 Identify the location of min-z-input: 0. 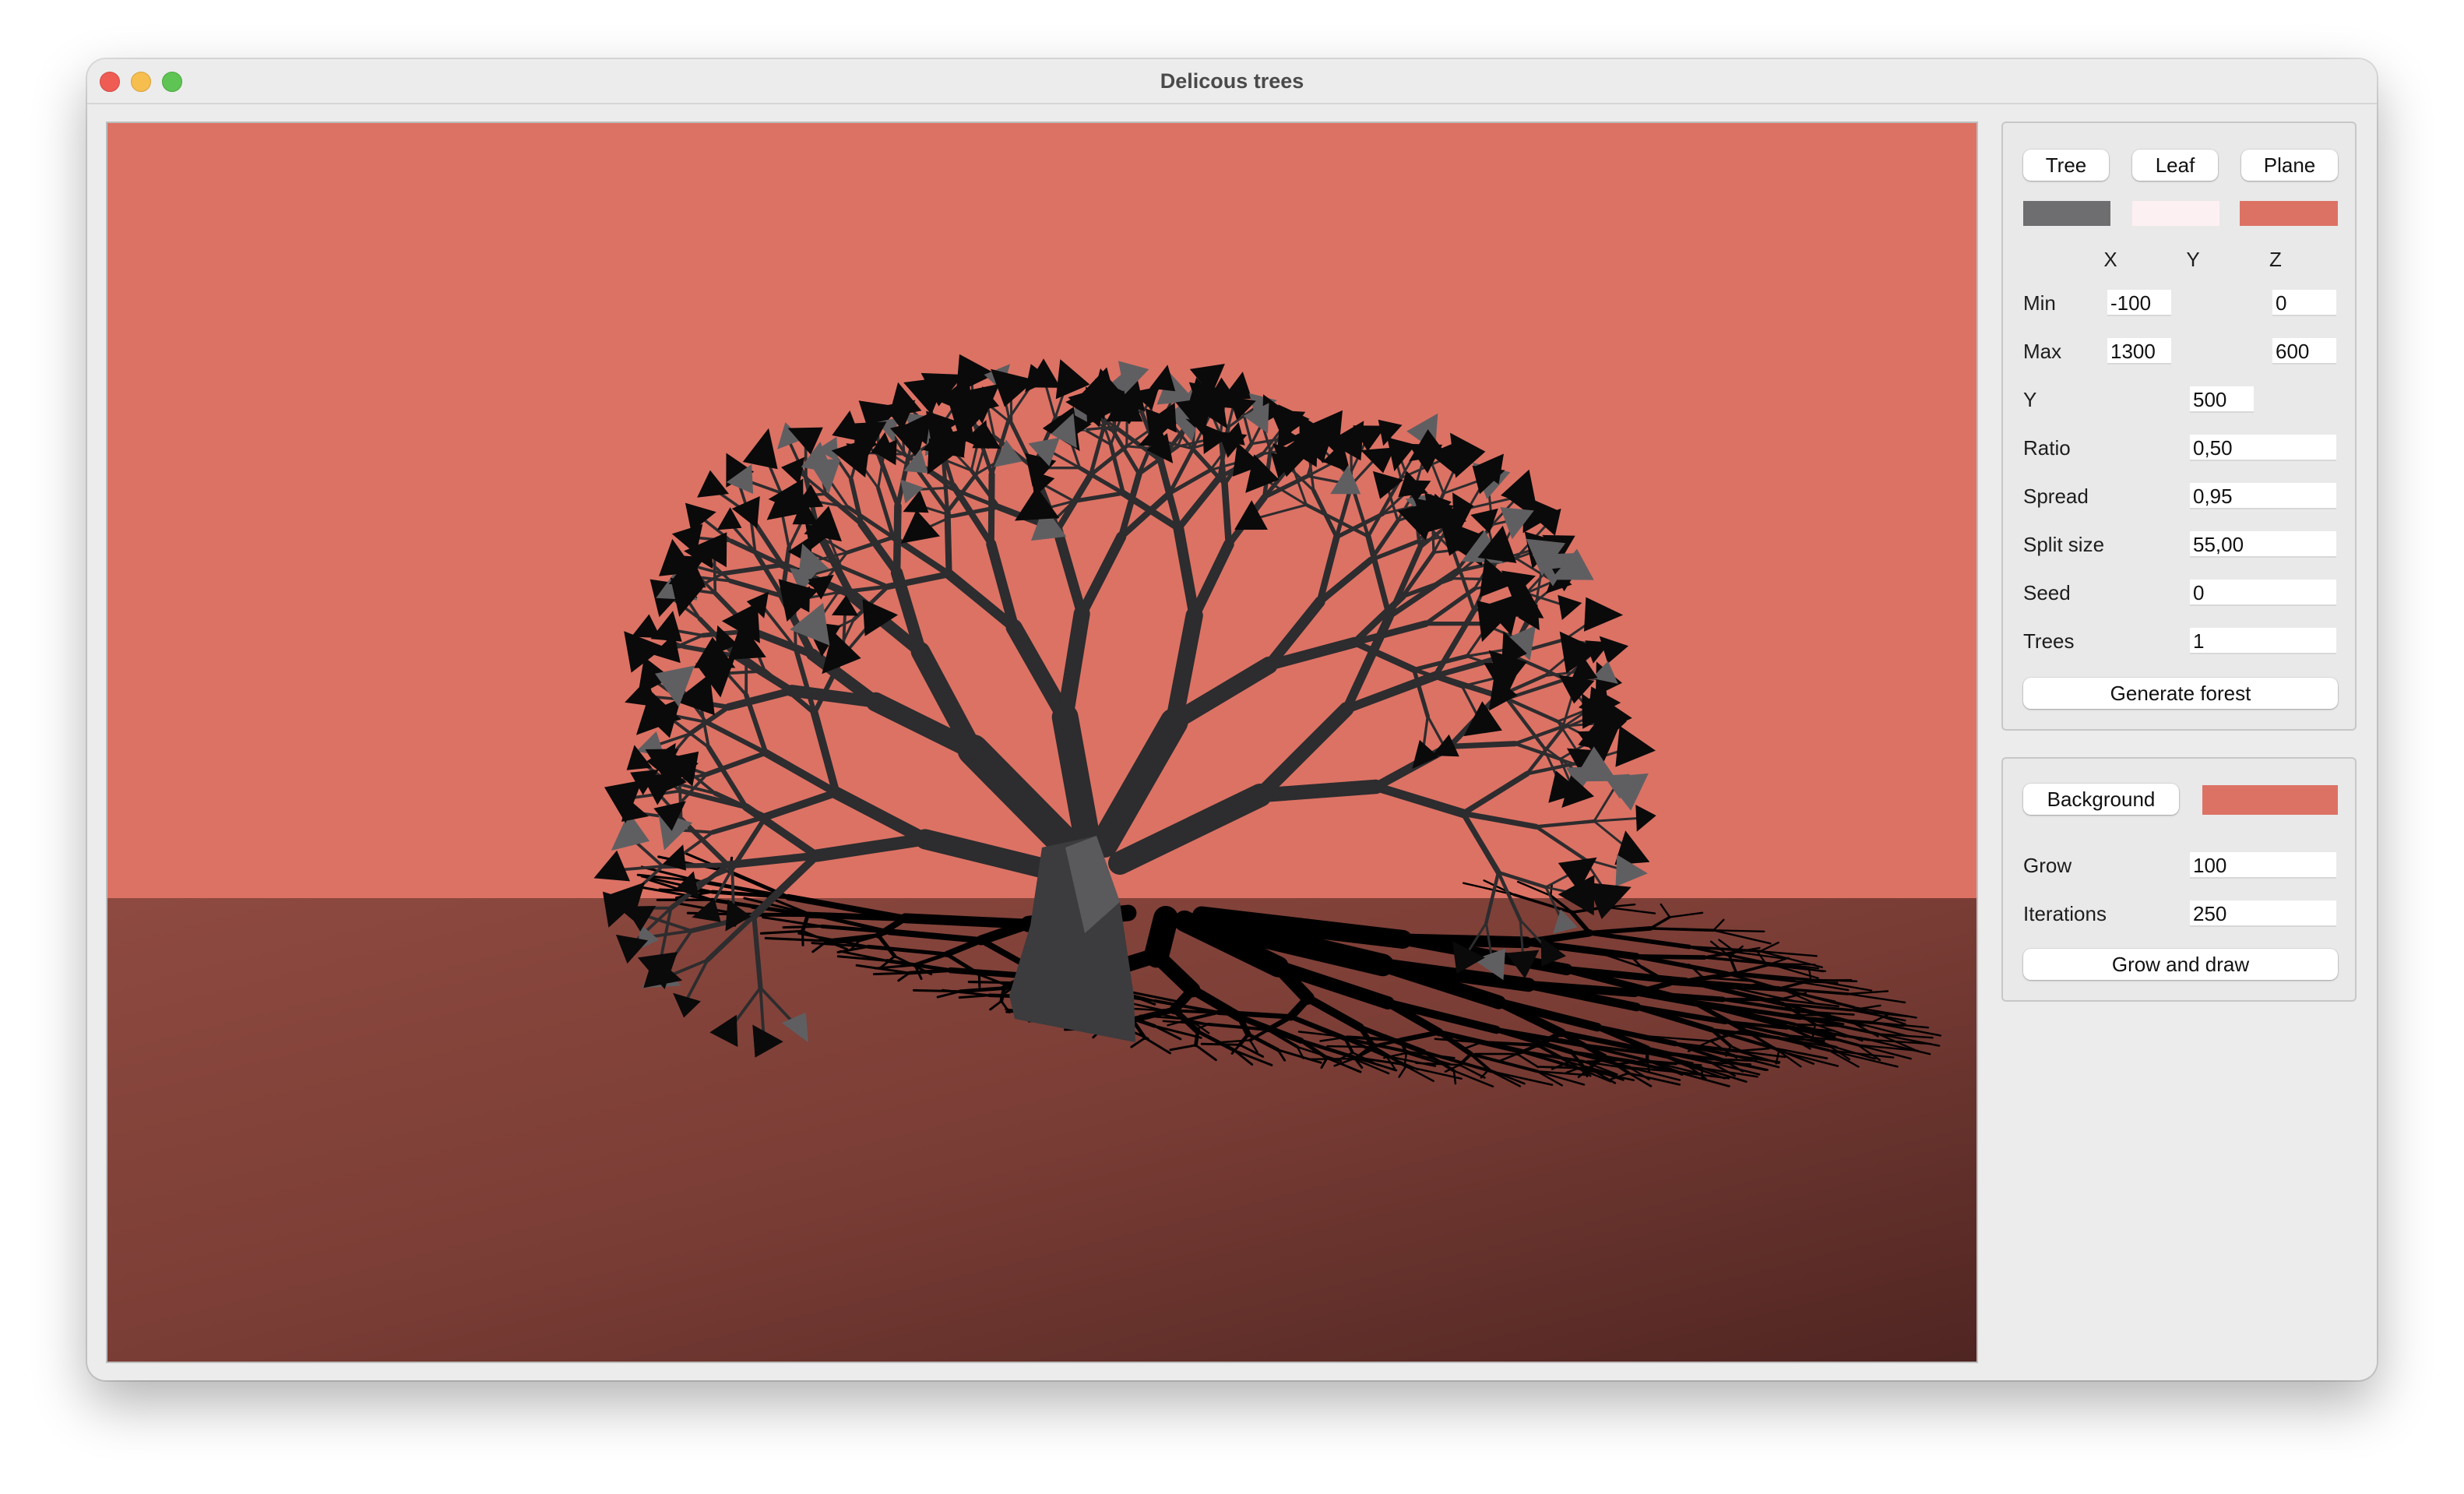
(2304, 303).